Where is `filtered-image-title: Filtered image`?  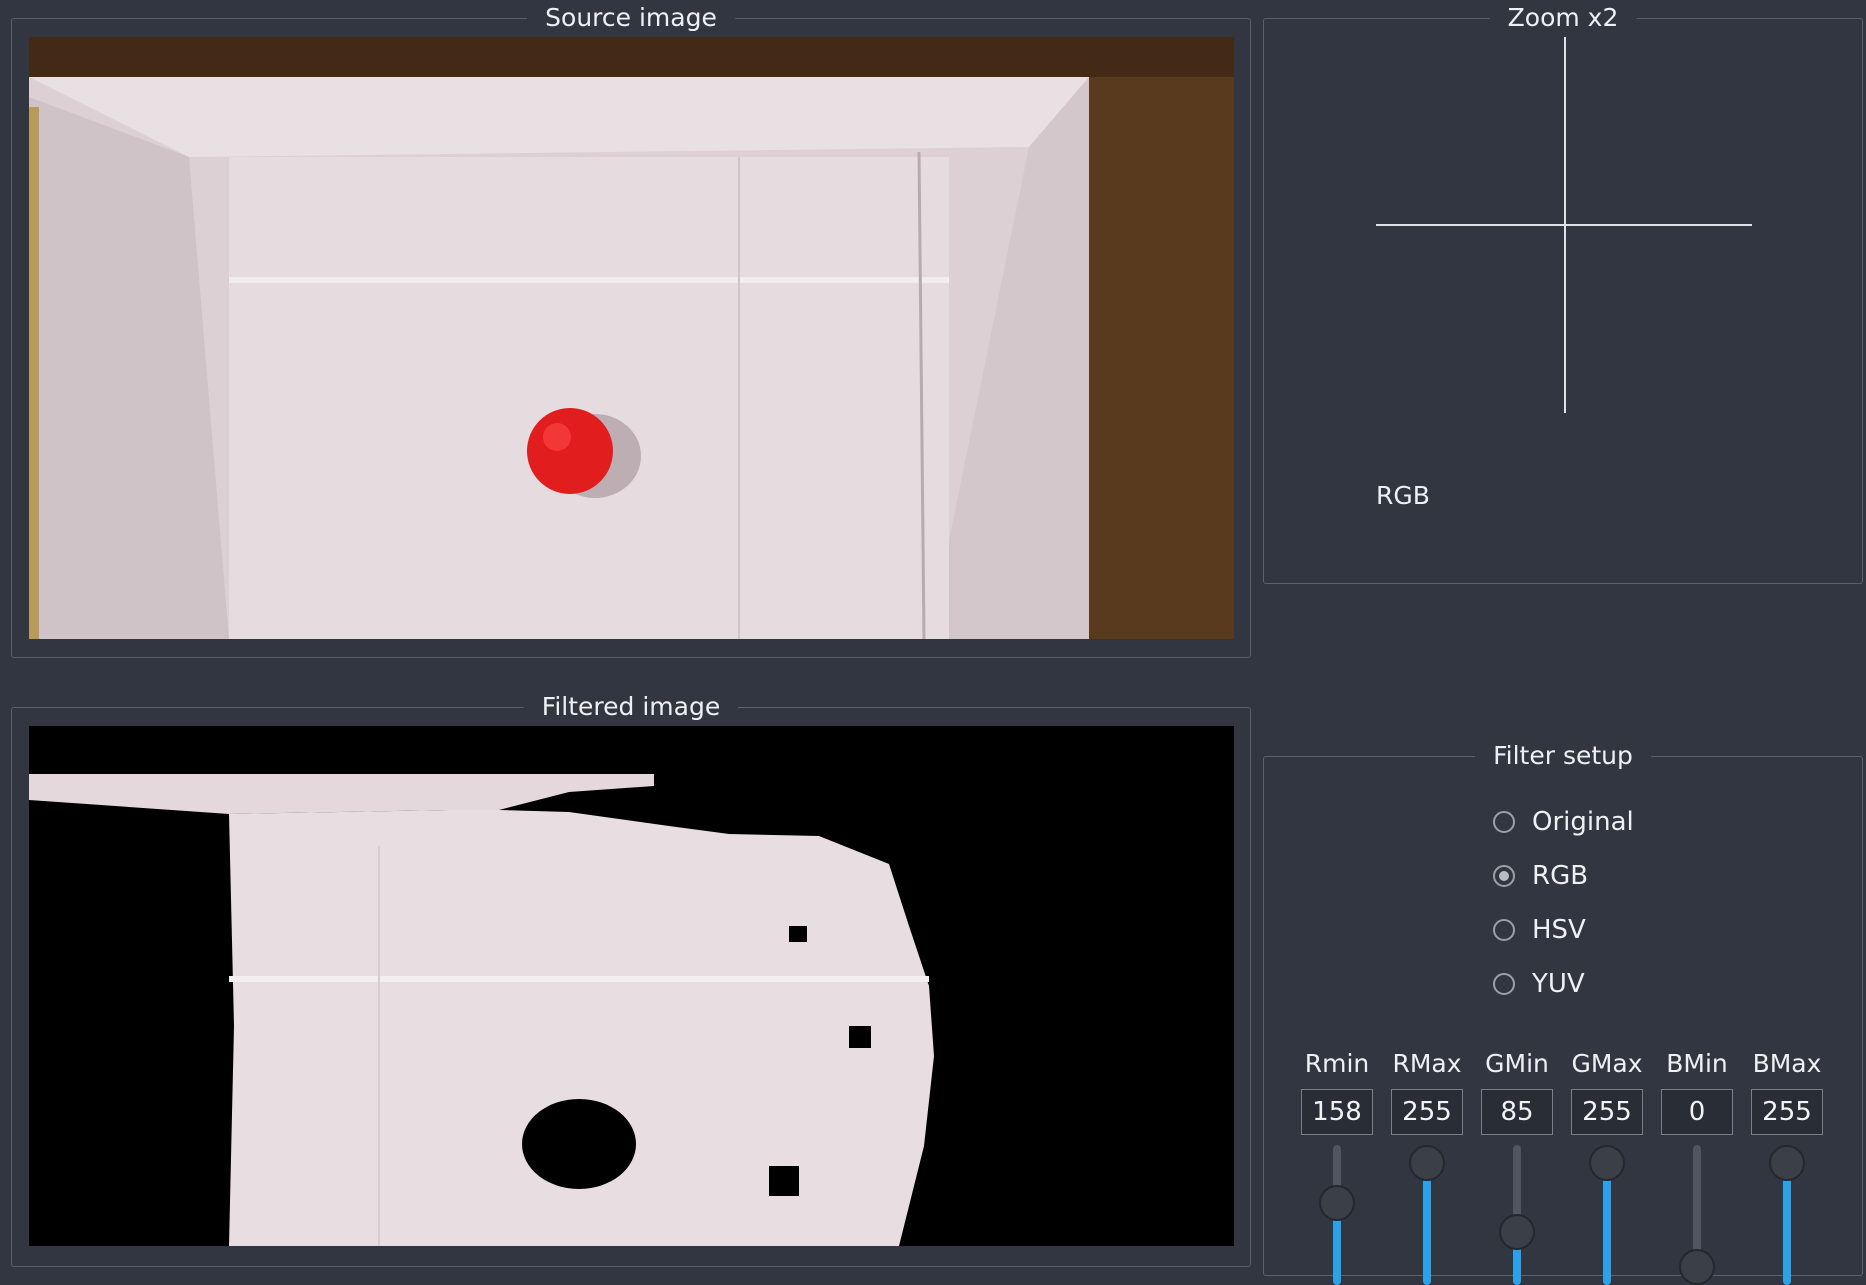 filtered-image-title: Filtered image is located at coordinates (631, 707).